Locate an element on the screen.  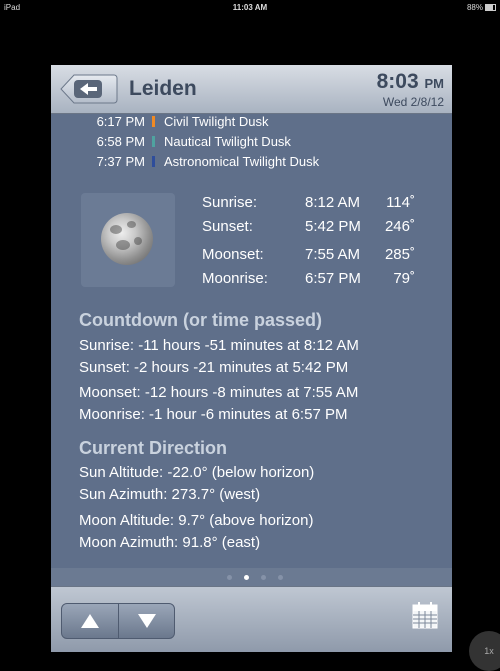
countdown-line: Moonrise: -1 hour -6 minutes at 6:57 PM is located at coordinates (213, 414).